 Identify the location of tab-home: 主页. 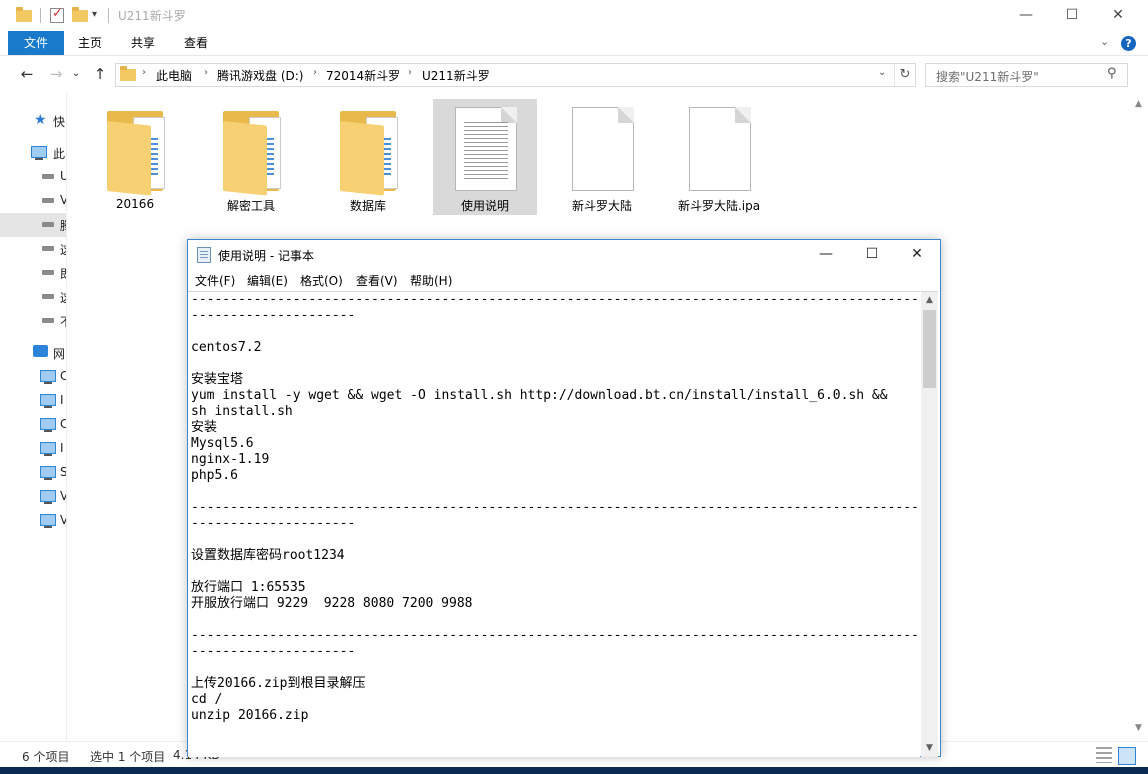
(90, 43).